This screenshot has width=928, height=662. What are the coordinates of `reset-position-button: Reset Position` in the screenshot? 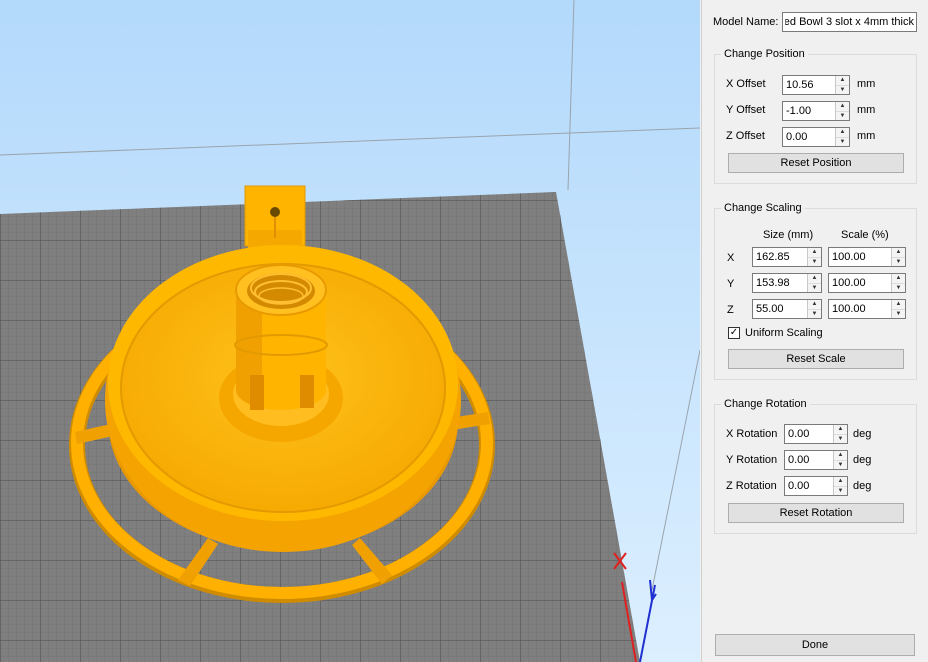 It's located at (816, 163).